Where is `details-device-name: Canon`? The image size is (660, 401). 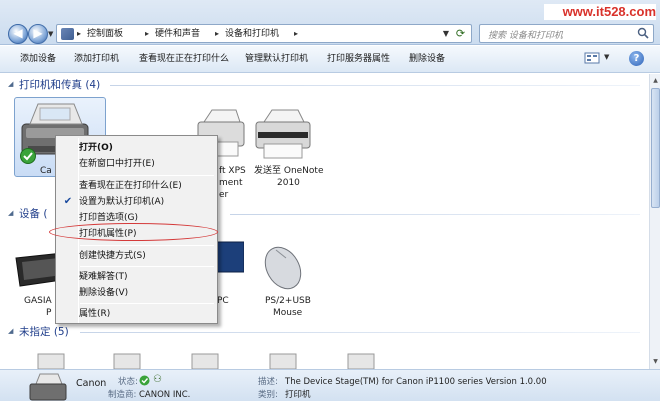
details-device-name: Canon is located at coordinates (91, 383).